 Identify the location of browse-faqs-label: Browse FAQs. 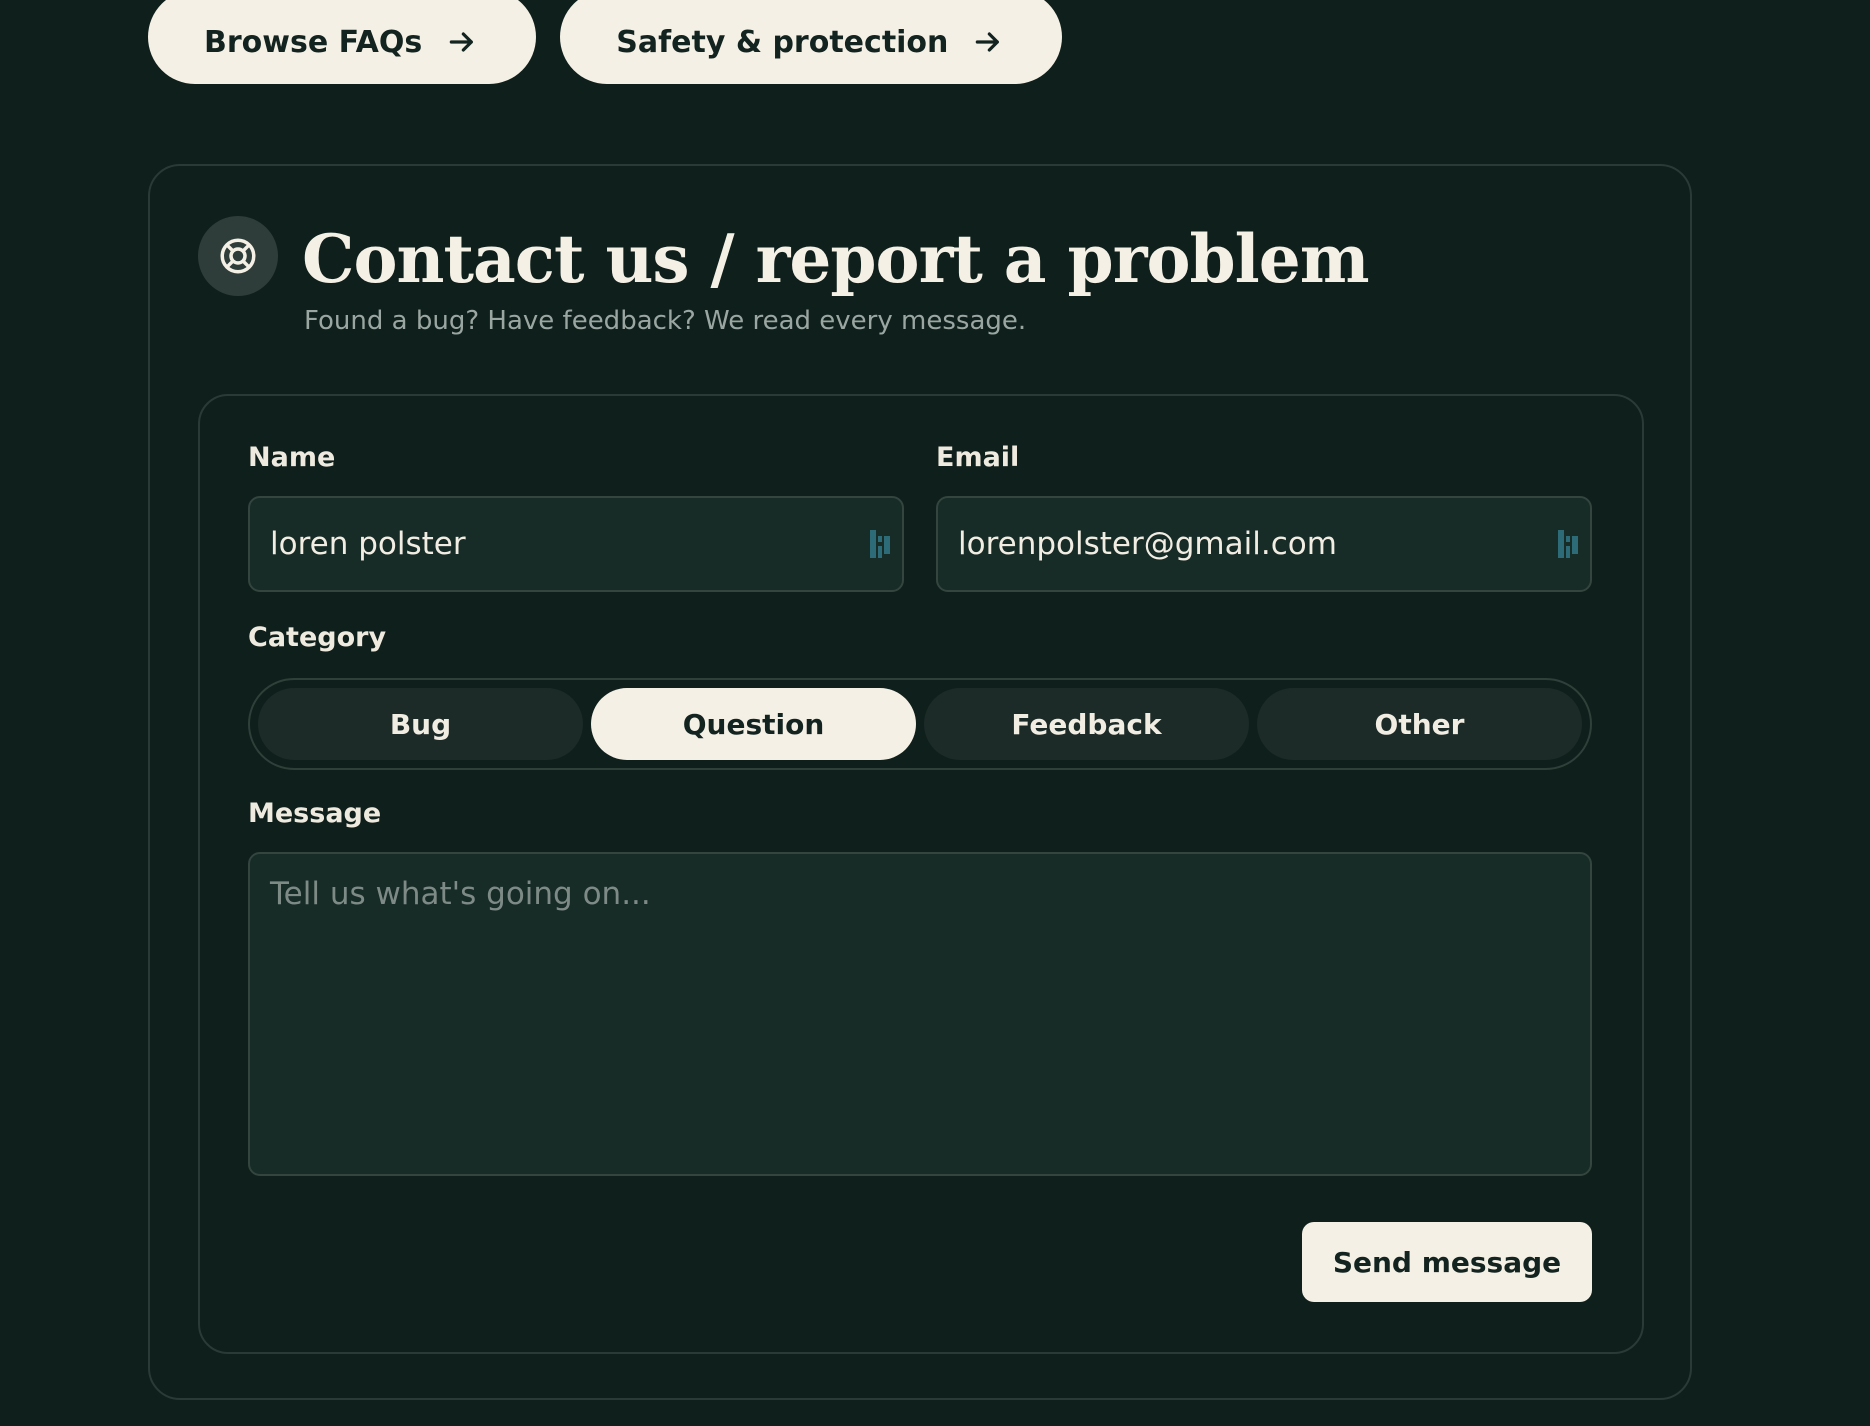
(313, 42).